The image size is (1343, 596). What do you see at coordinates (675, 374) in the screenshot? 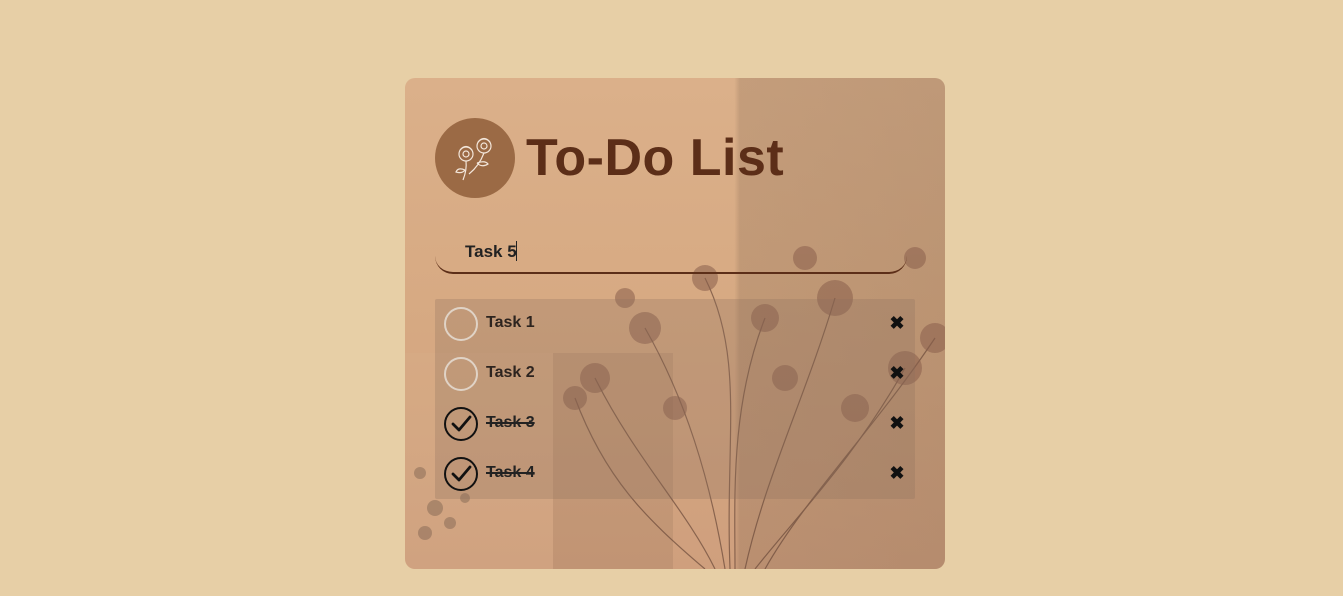
I see `list-item: Task 2 ✖` at bounding box center [675, 374].